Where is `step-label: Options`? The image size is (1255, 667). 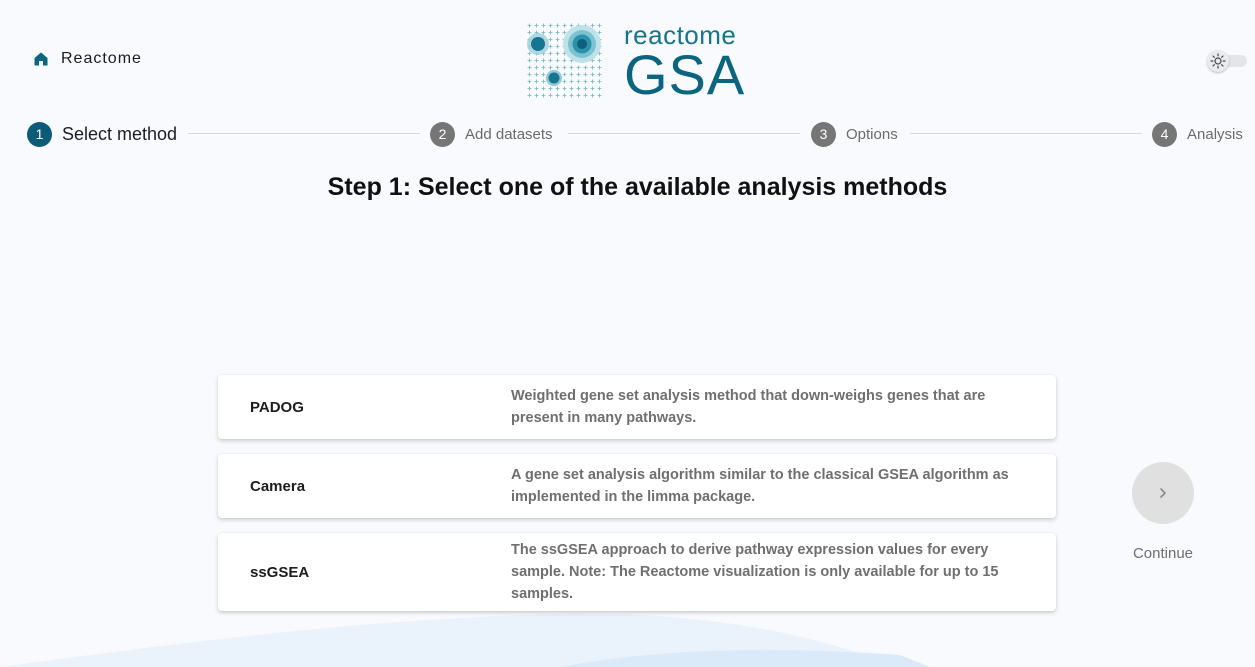 step-label: Options is located at coordinates (872, 134).